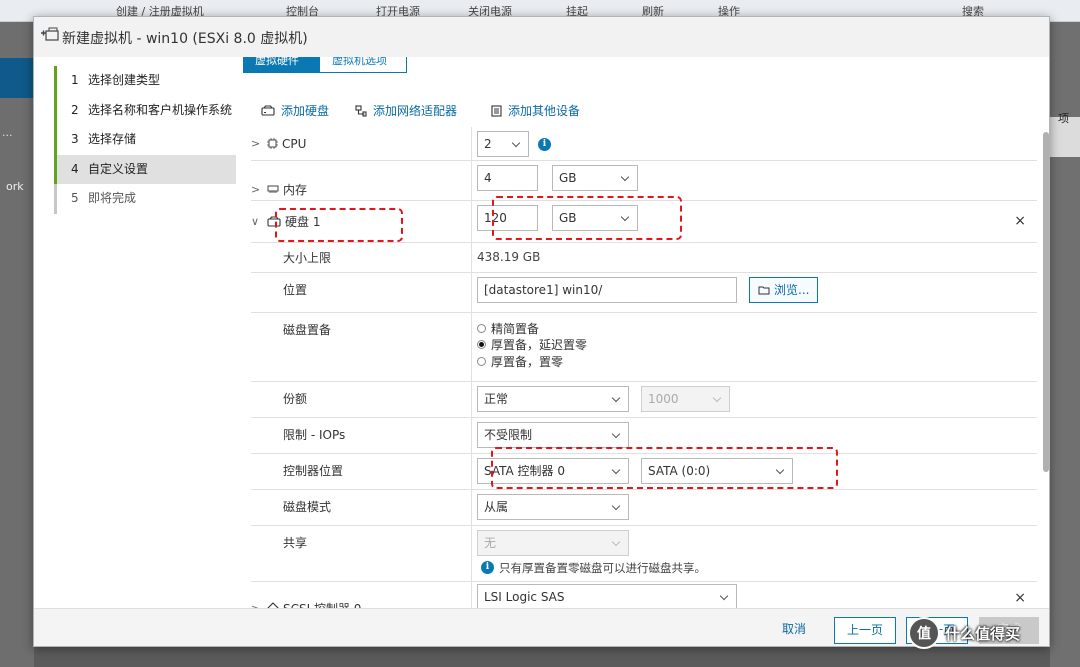 This screenshot has height=667, width=1080. Describe the element at coordinates (541, 37) in the screenshot. I see `dialog-titlebar: 新建虚拟机 - win10 (ESXi 8.0 虚拟机)` at that location.